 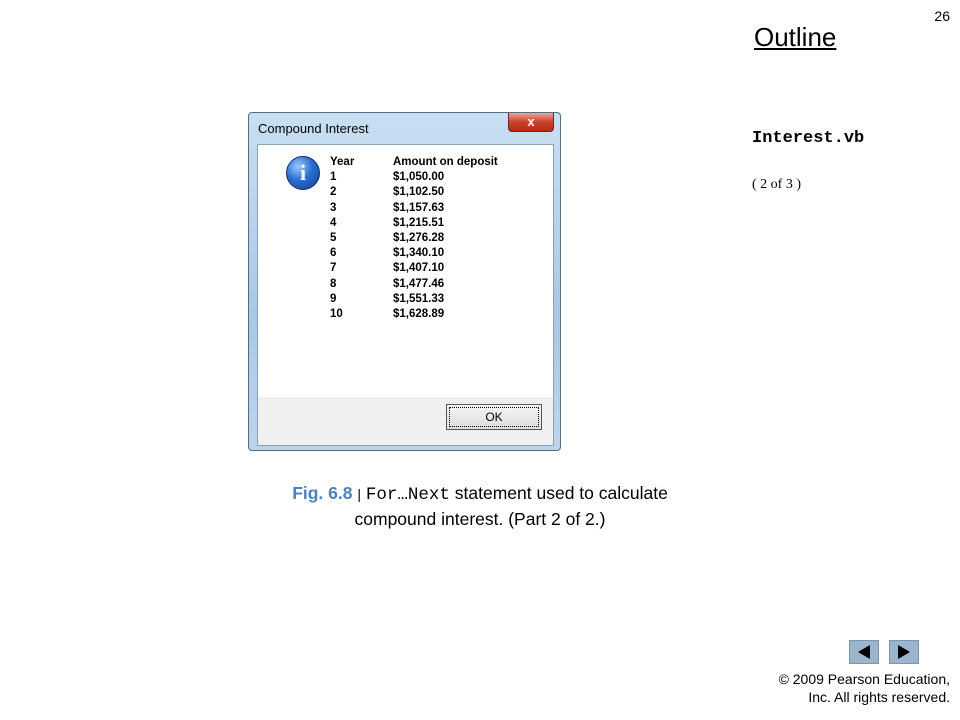 I want to click on row-year: 3, so click(x=333, y=207).